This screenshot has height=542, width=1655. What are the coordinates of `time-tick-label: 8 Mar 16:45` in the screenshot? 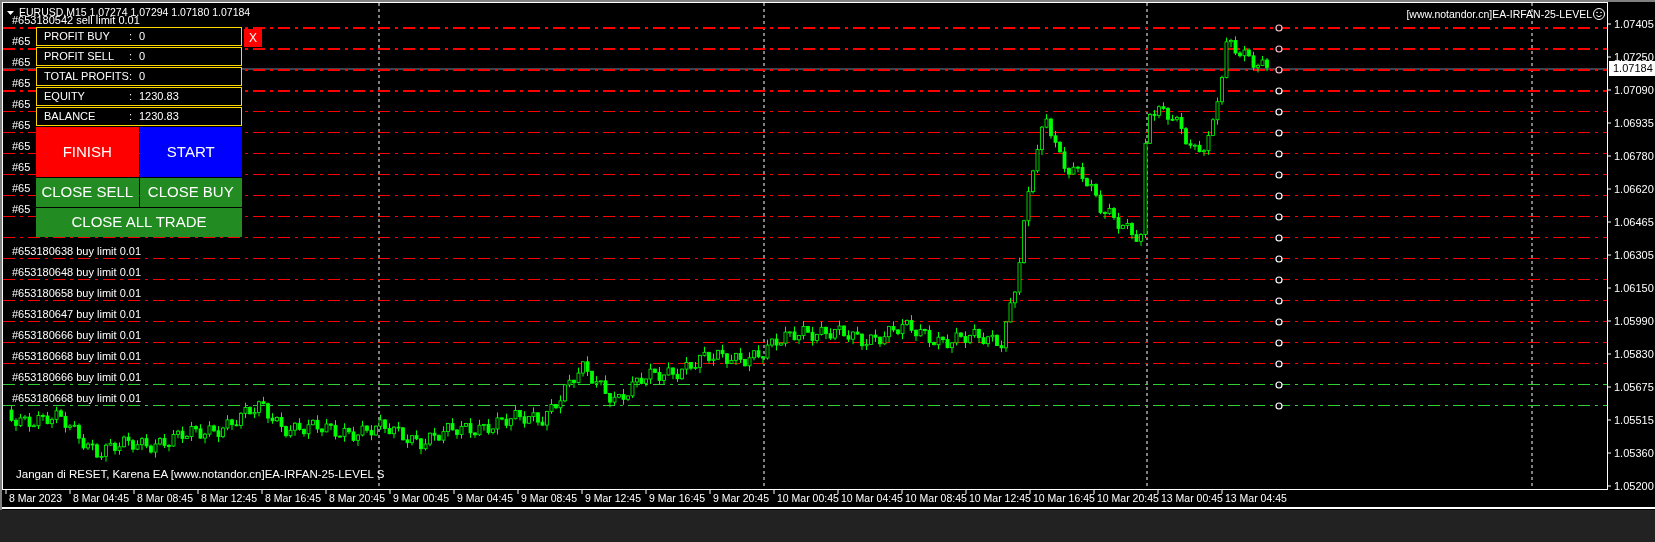 It's located at (293, 498).